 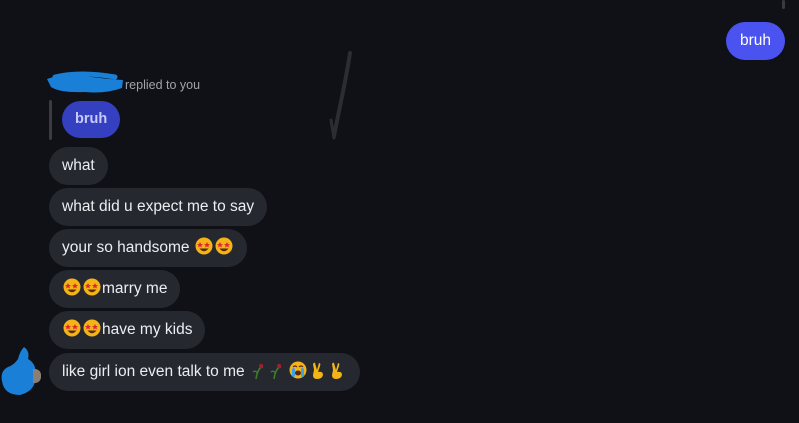 I want to click on redacted-sender-name, so click(x=85, y=82).